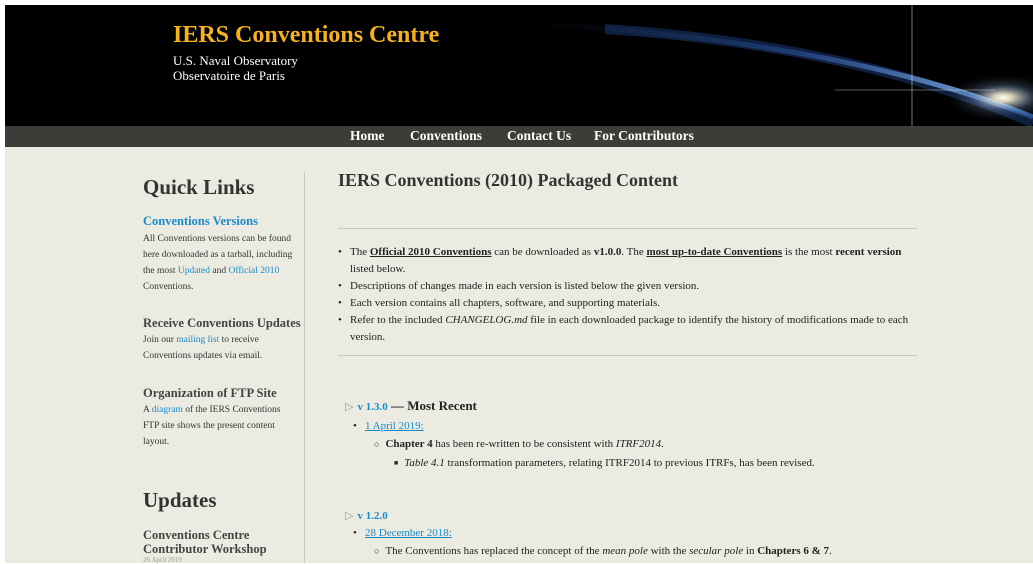 Image resolution: width=1033 pixels, height=564 pixels. What do you see at coordinates (446, 136) in the screenshot?
I see `nav-conventions: Conventions` at bounding box center [446, 136].